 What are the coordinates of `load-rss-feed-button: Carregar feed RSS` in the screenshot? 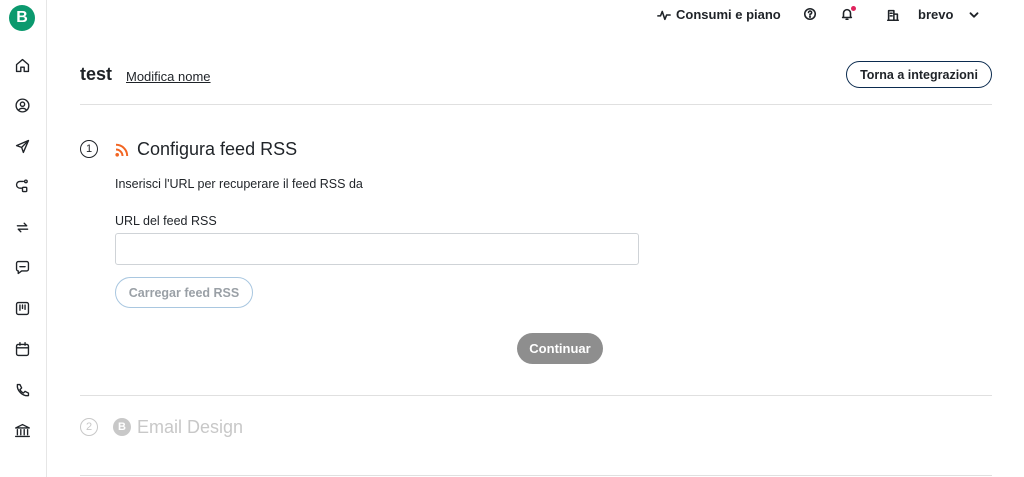 It's located at (184, 292).